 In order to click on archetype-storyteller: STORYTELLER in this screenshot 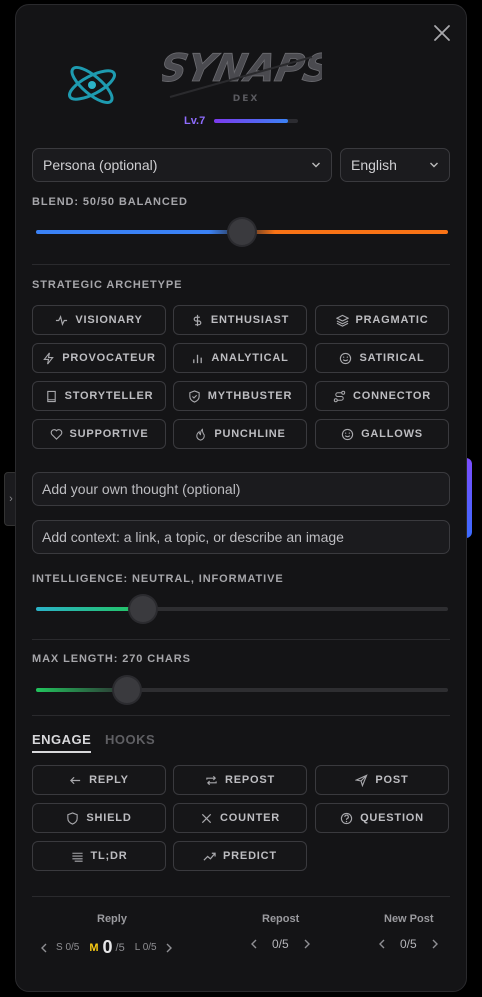, I will do `click(99, 396)`.